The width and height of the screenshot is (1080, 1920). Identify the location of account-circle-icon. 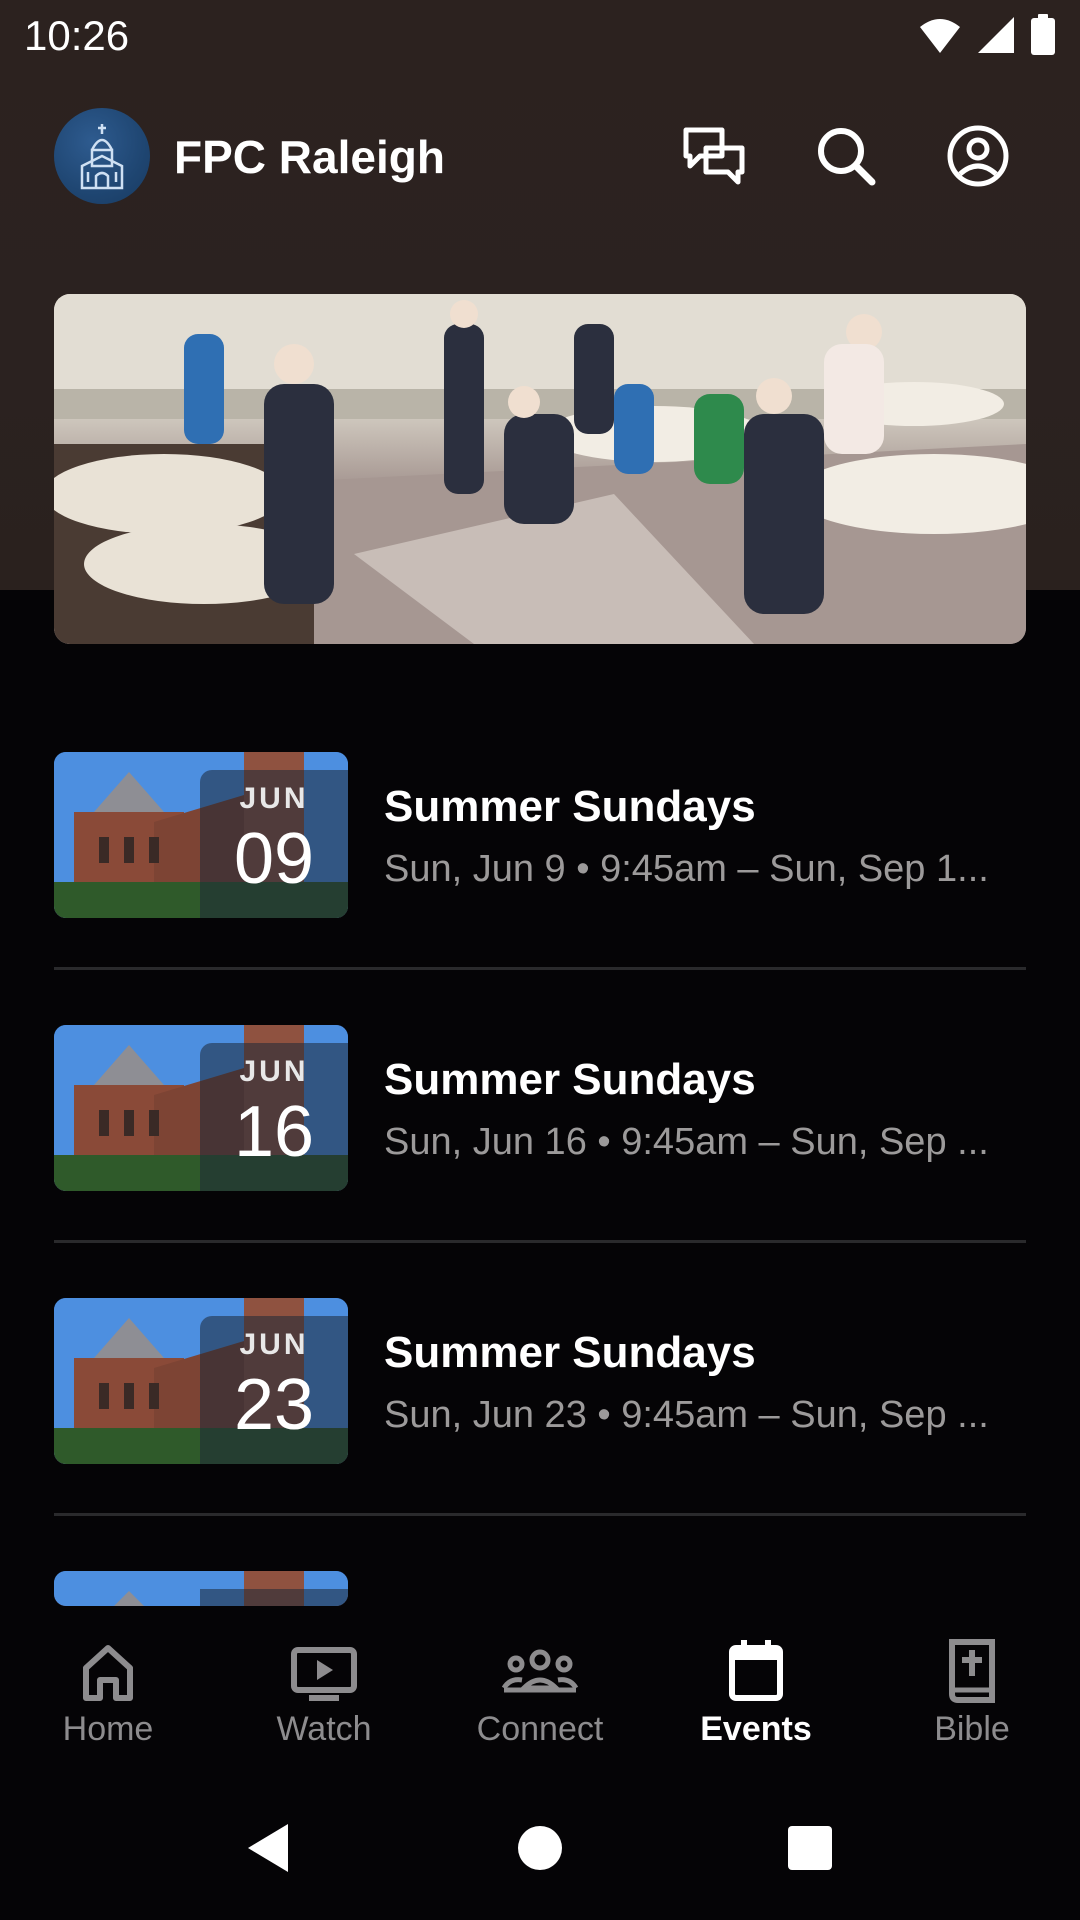
(978, 156).